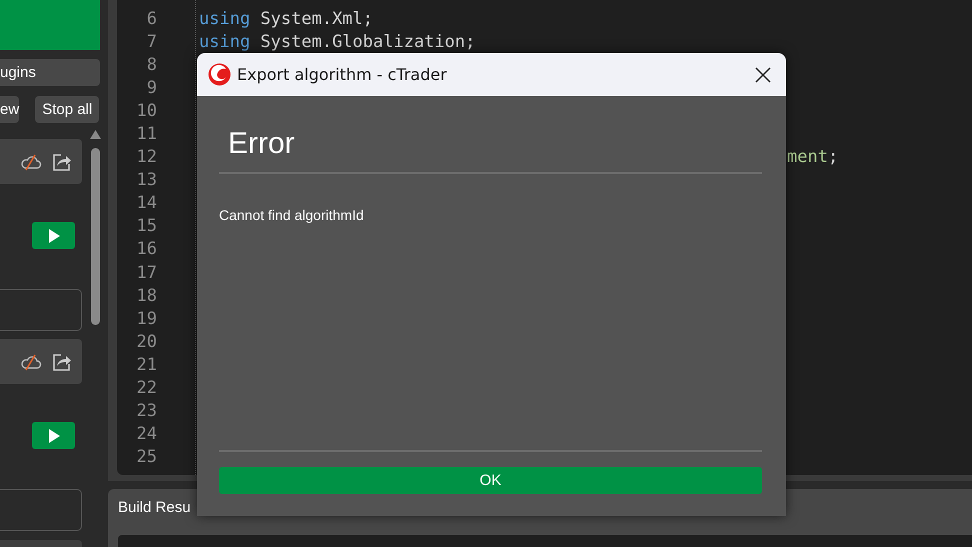 The height and width of the screenshot is (547, 972). Describe the element at coordinates (337, 42) in the screenshot. I see `code-line: using System.Globalization;` at that location.